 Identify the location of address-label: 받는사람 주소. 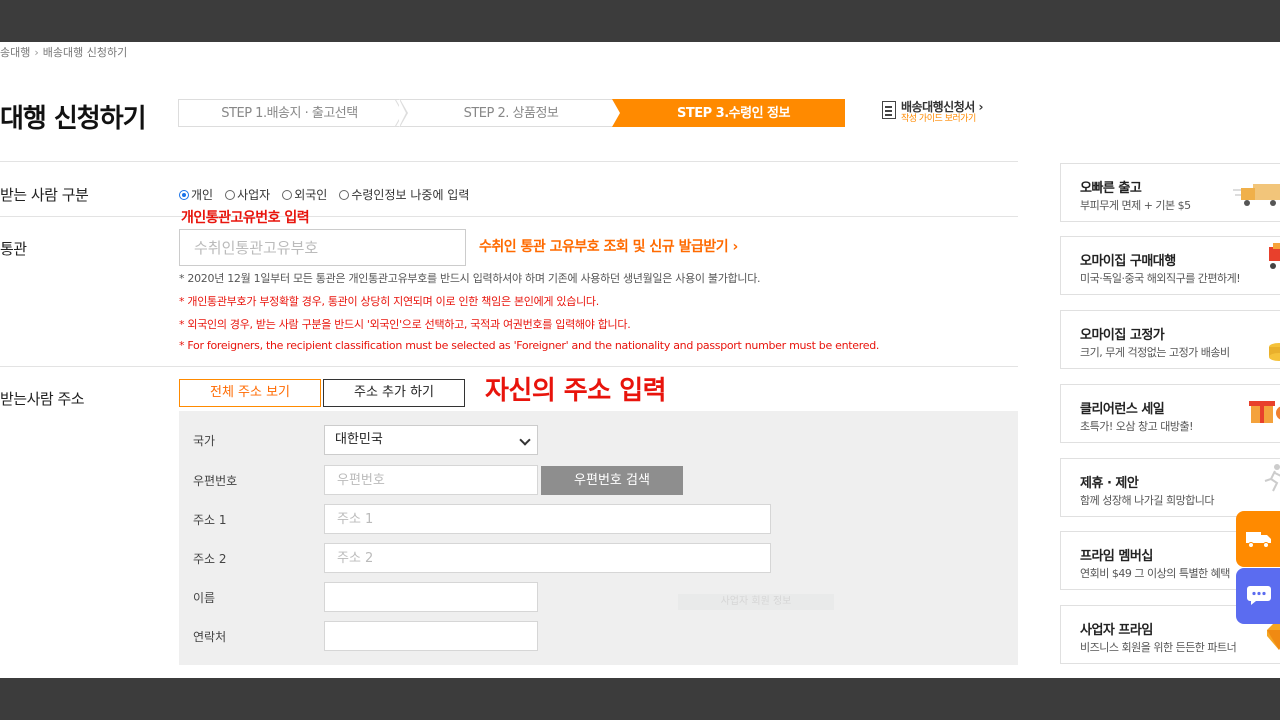
(42, 399).